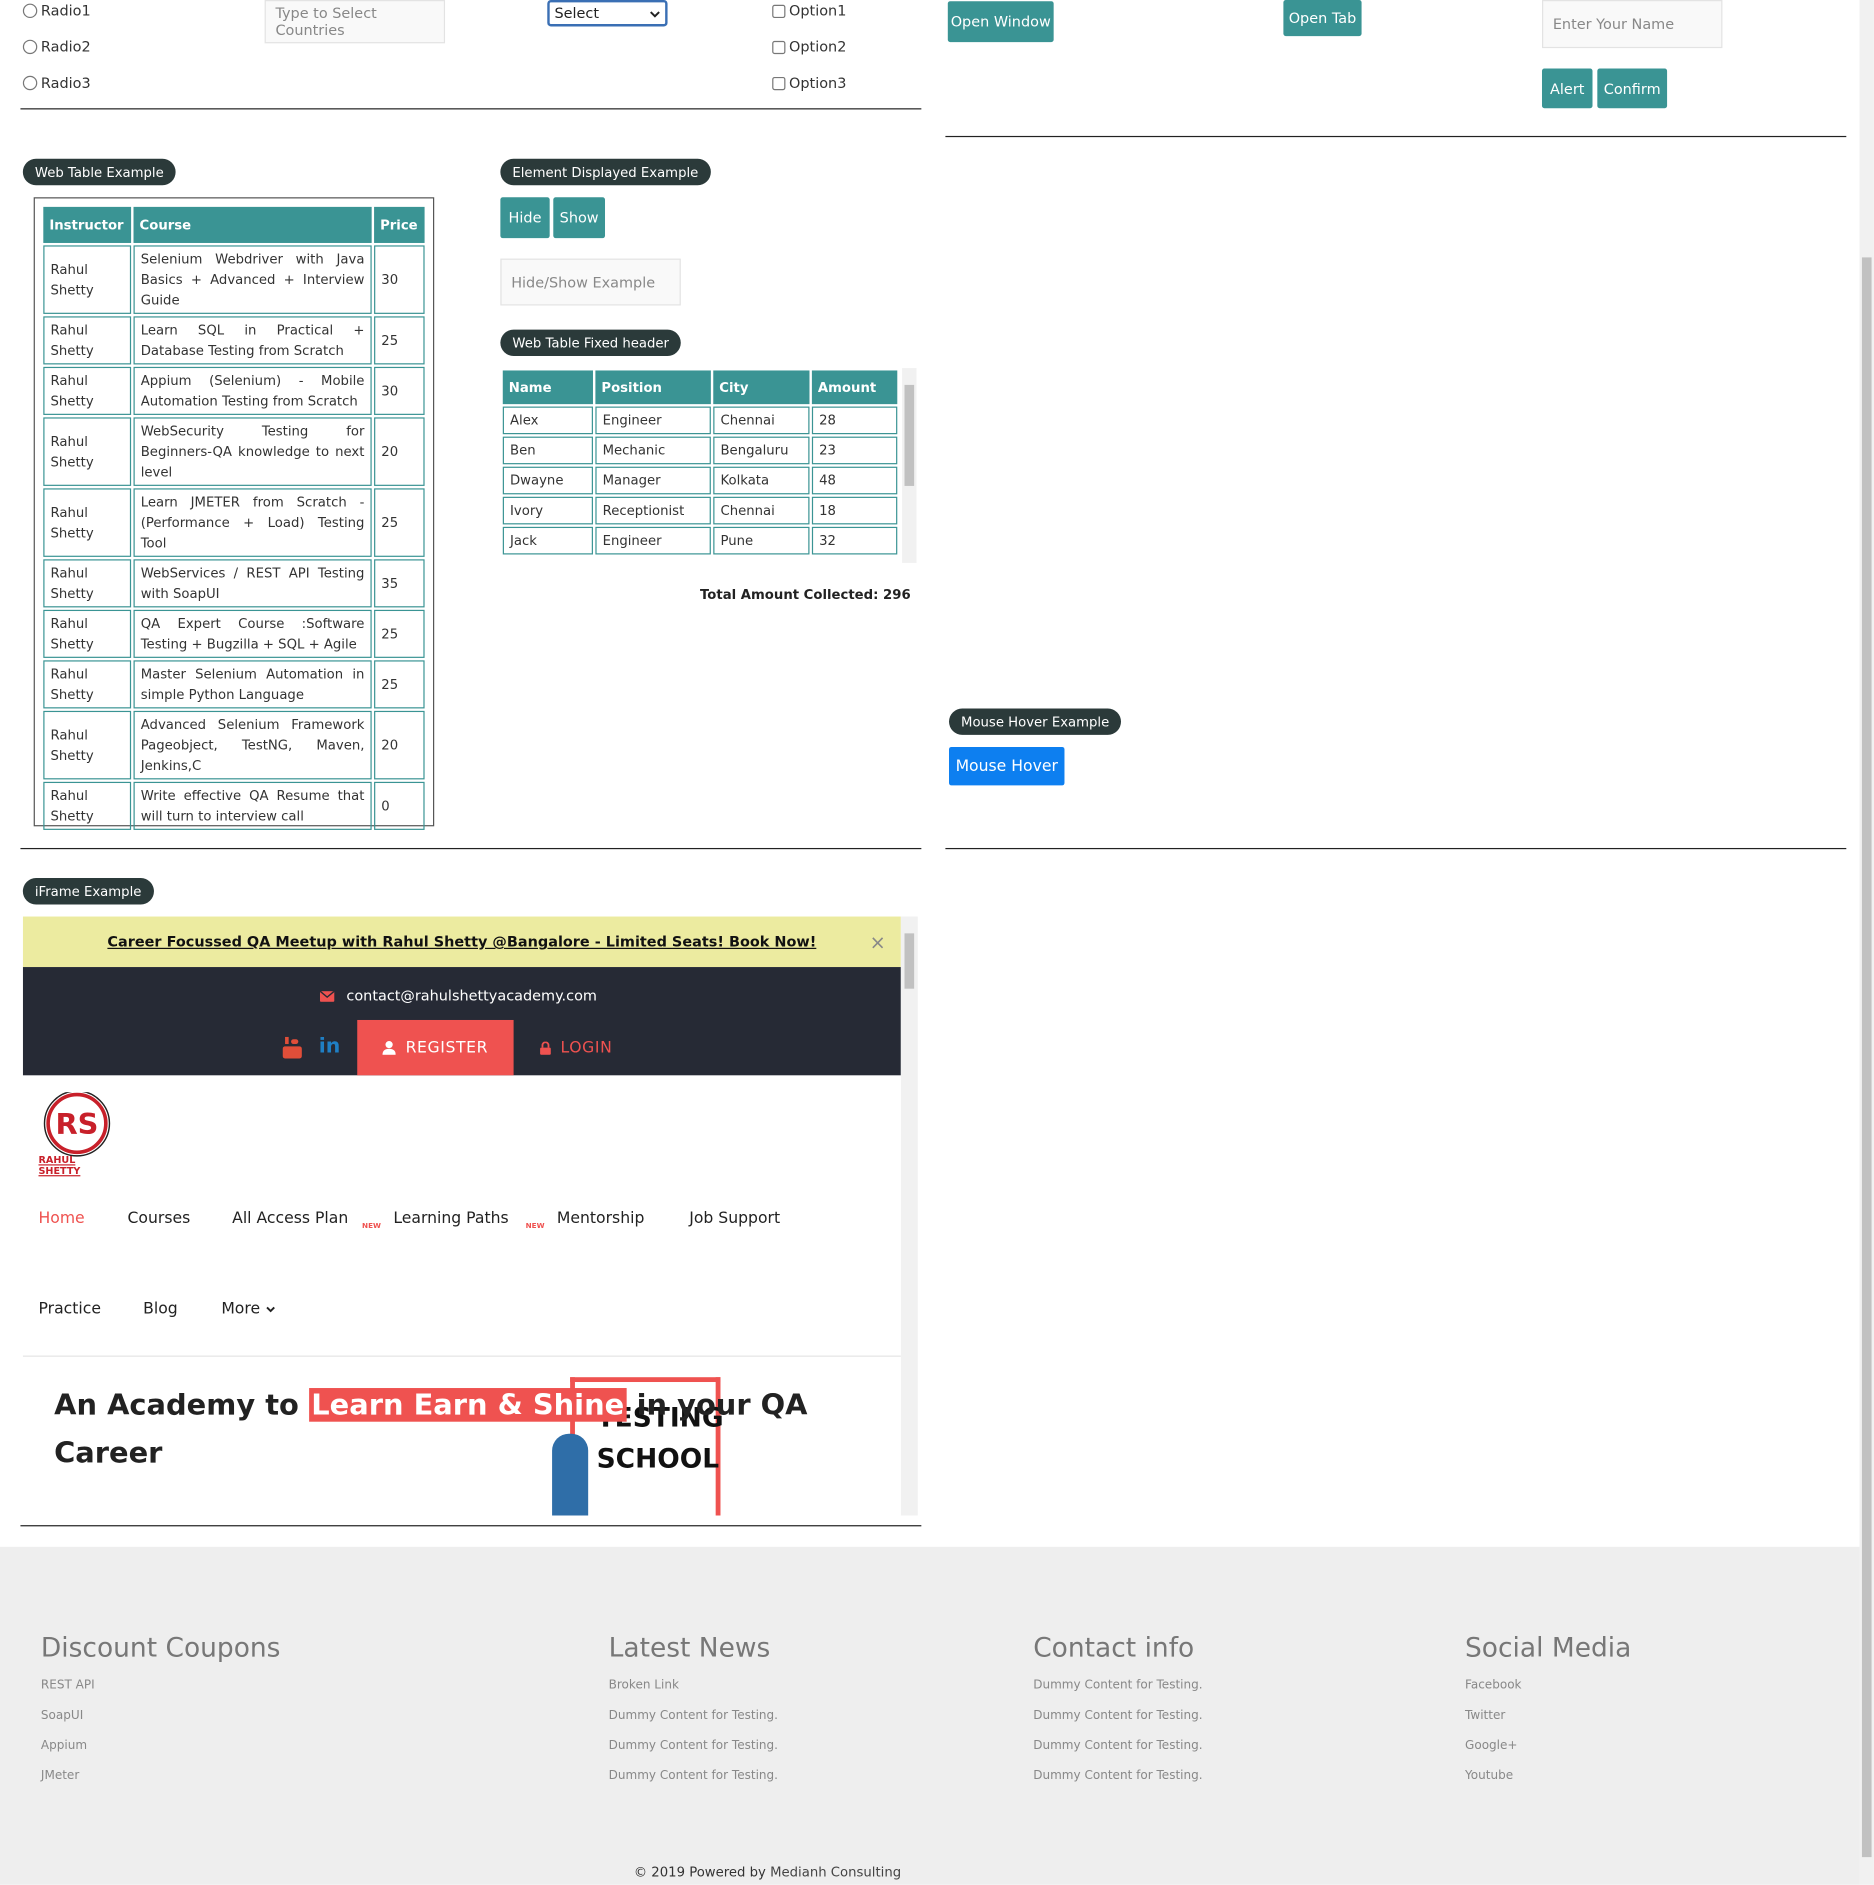 The height and width of the screenshot is (1885, 1874). I want to click on footer-link: Google+, so click(1491, 1745).